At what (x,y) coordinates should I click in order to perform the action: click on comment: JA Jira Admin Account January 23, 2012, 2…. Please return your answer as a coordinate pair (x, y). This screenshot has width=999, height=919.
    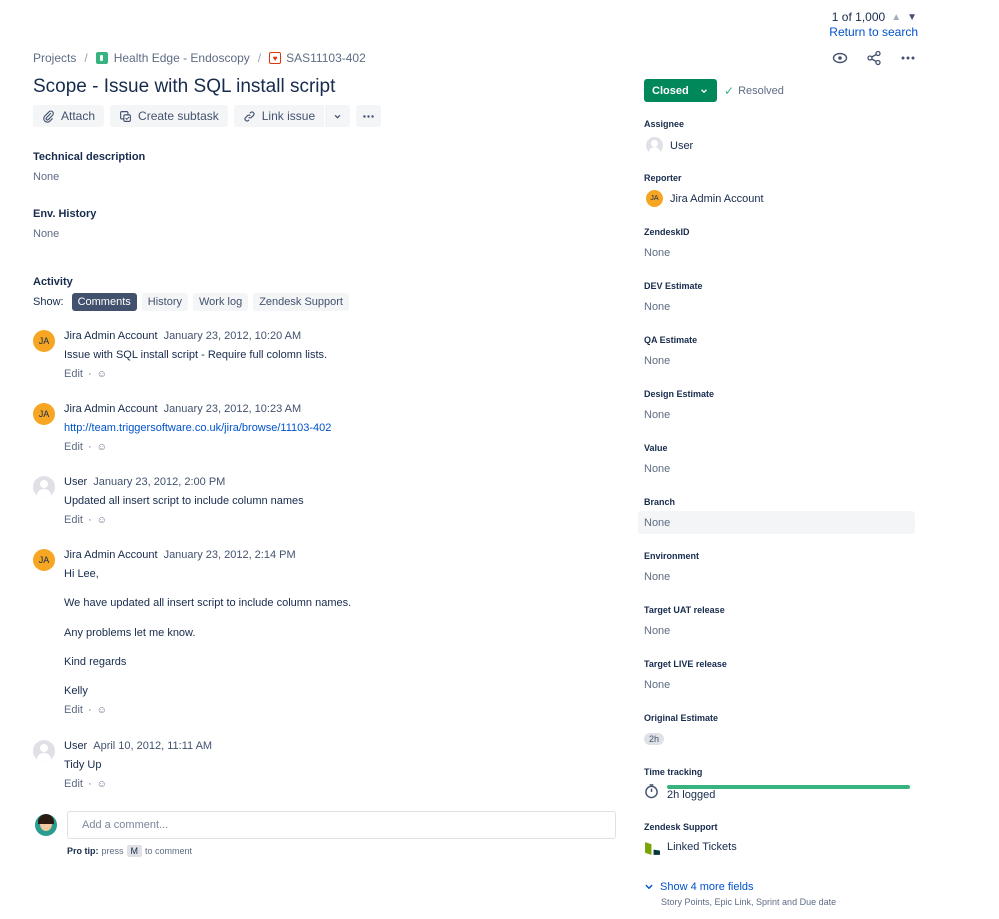
    Looking at the image, I should click on (192, 632).